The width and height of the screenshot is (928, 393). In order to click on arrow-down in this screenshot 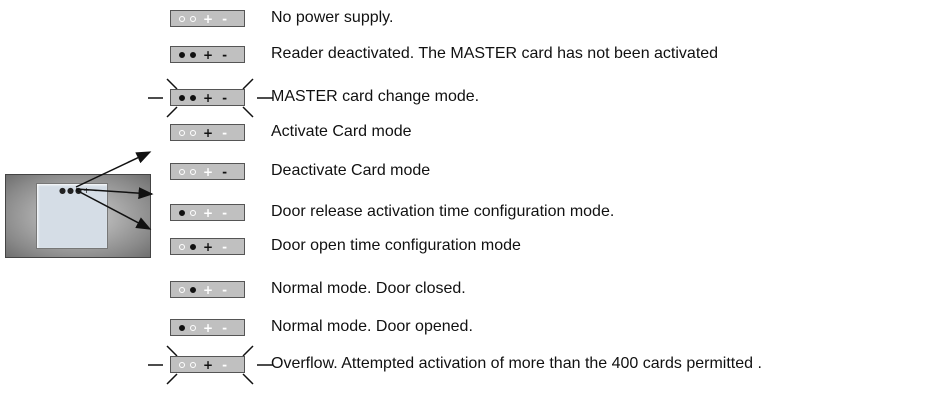, I will do `click(113, 209)`.